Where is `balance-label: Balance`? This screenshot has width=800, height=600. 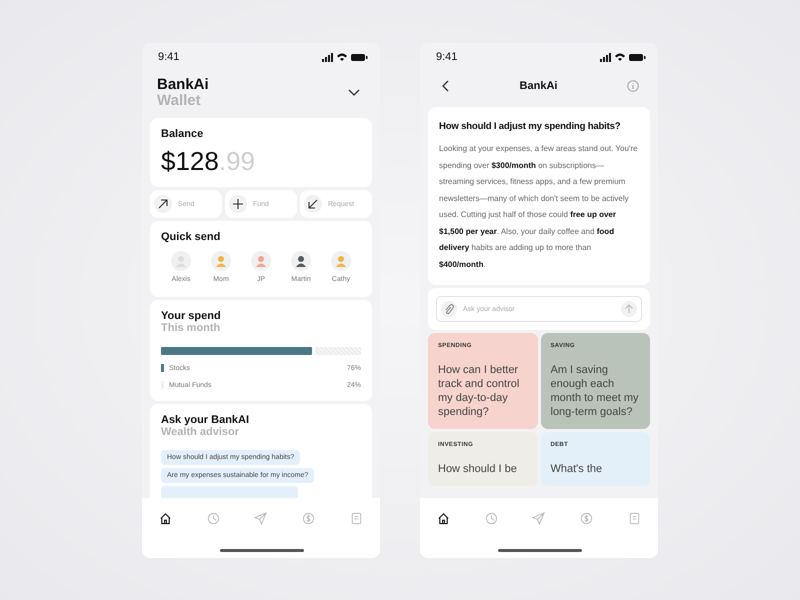 balance-label: Balance is located at coordinates (182, 134).